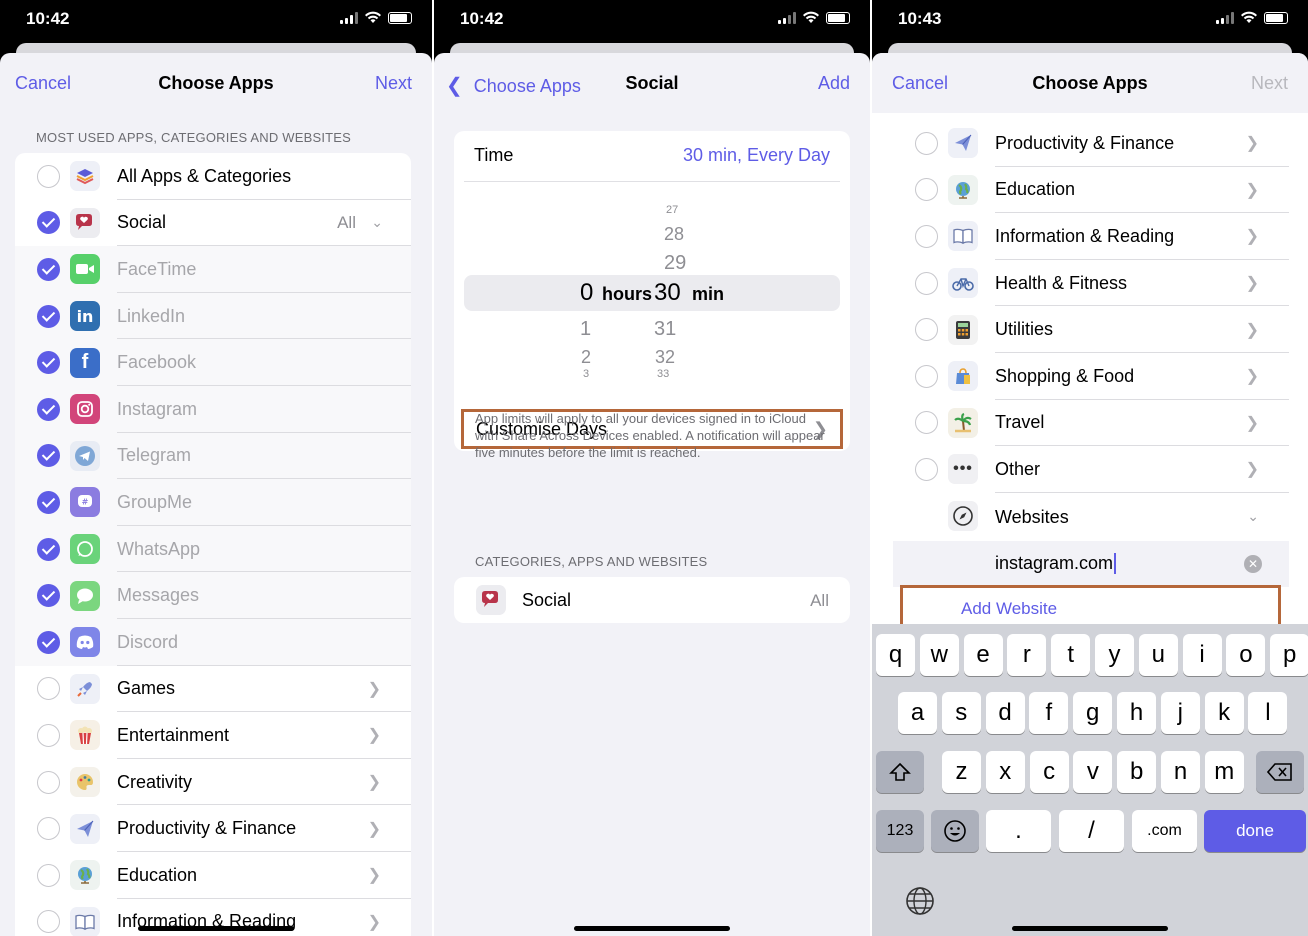 This screenshot has width=1308, height=936. What do you see at coordinates (213, 782) in the screenshot?
I see `app-row-creativity: Creativity ❯` at bounding box center [213, 782].